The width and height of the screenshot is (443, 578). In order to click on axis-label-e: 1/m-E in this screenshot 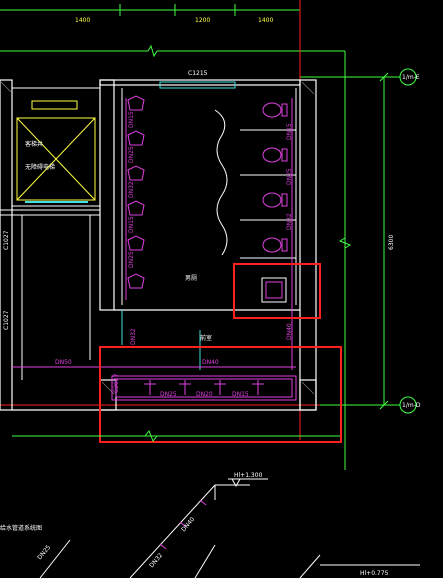, I will do `click(411, 77)`.